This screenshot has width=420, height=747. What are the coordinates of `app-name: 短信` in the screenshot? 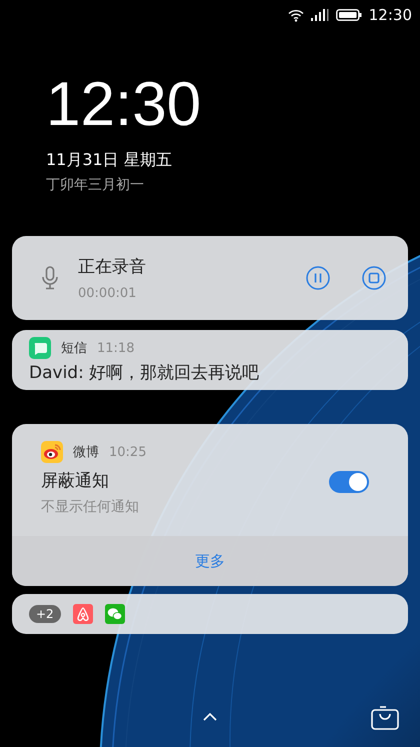 It's located at (74, 348).